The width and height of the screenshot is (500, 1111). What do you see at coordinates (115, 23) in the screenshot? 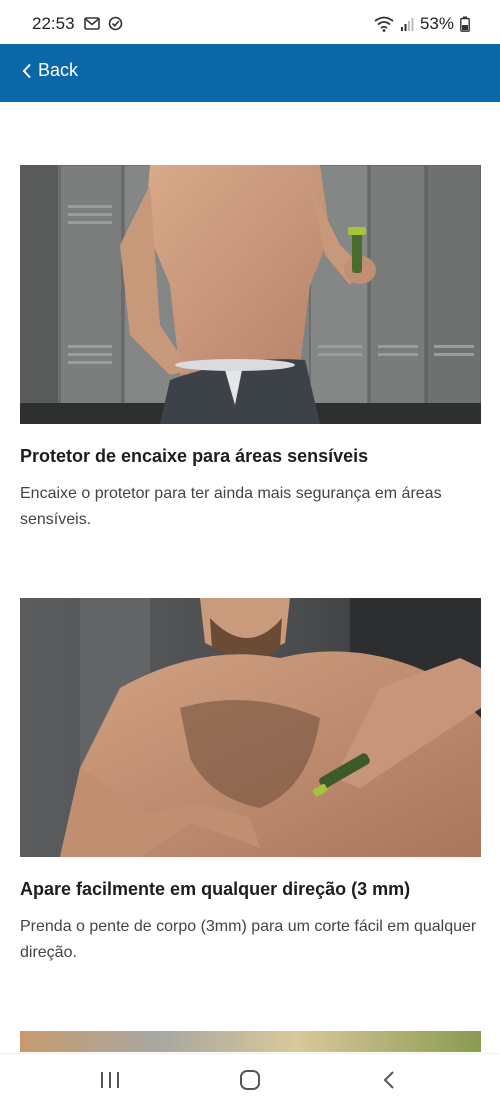
I see `check-circle-icon` at bounding box center [115, 23].